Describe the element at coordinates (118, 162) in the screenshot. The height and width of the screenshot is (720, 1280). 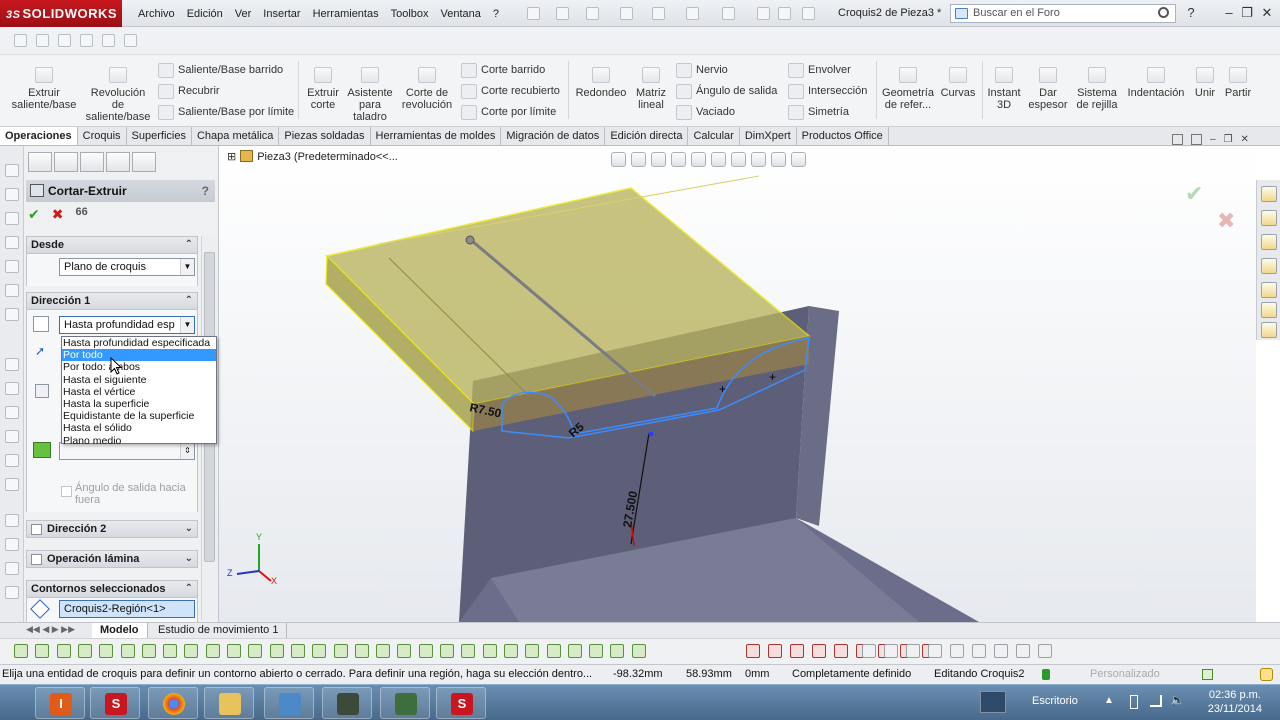
I see `dimxpert-tab-icon` at that location.